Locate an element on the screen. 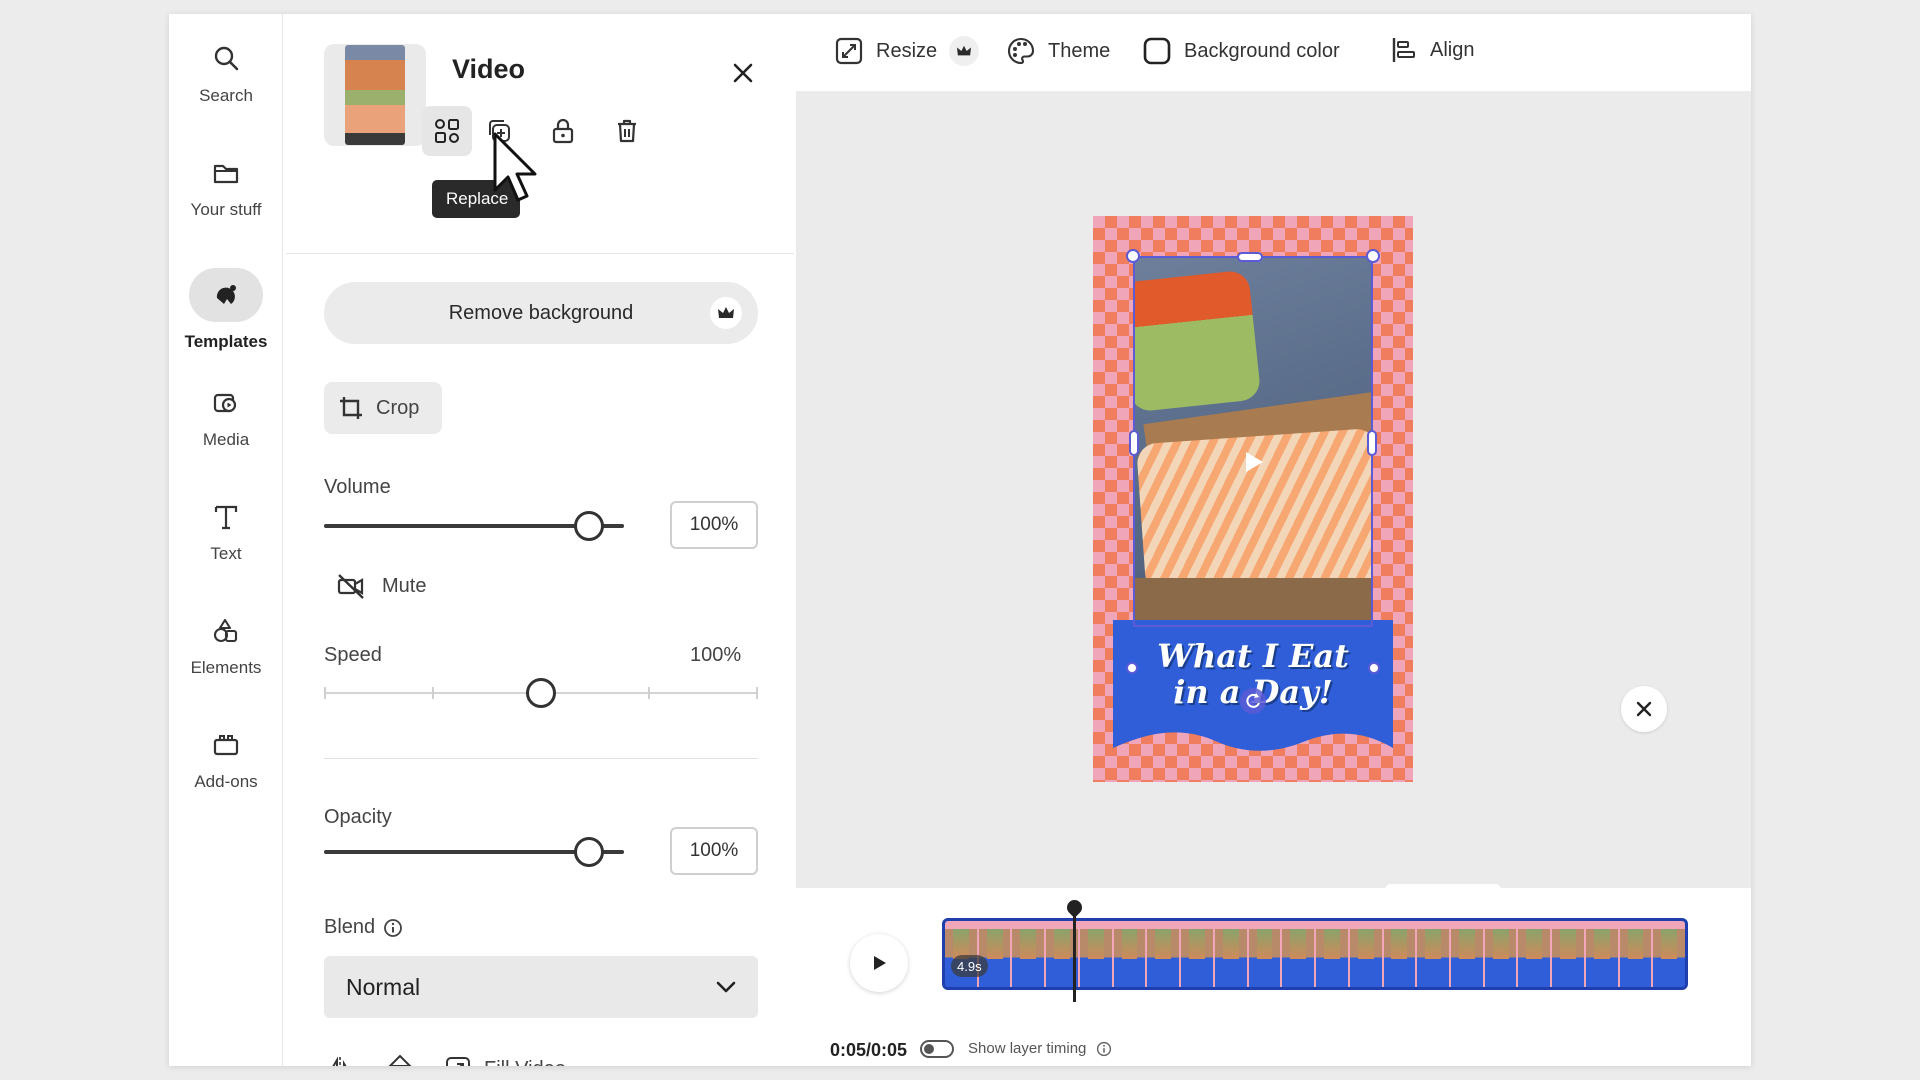 The height and width of the screenshot is (1080, 1920). search-icon is located at coordinates (226, 58).